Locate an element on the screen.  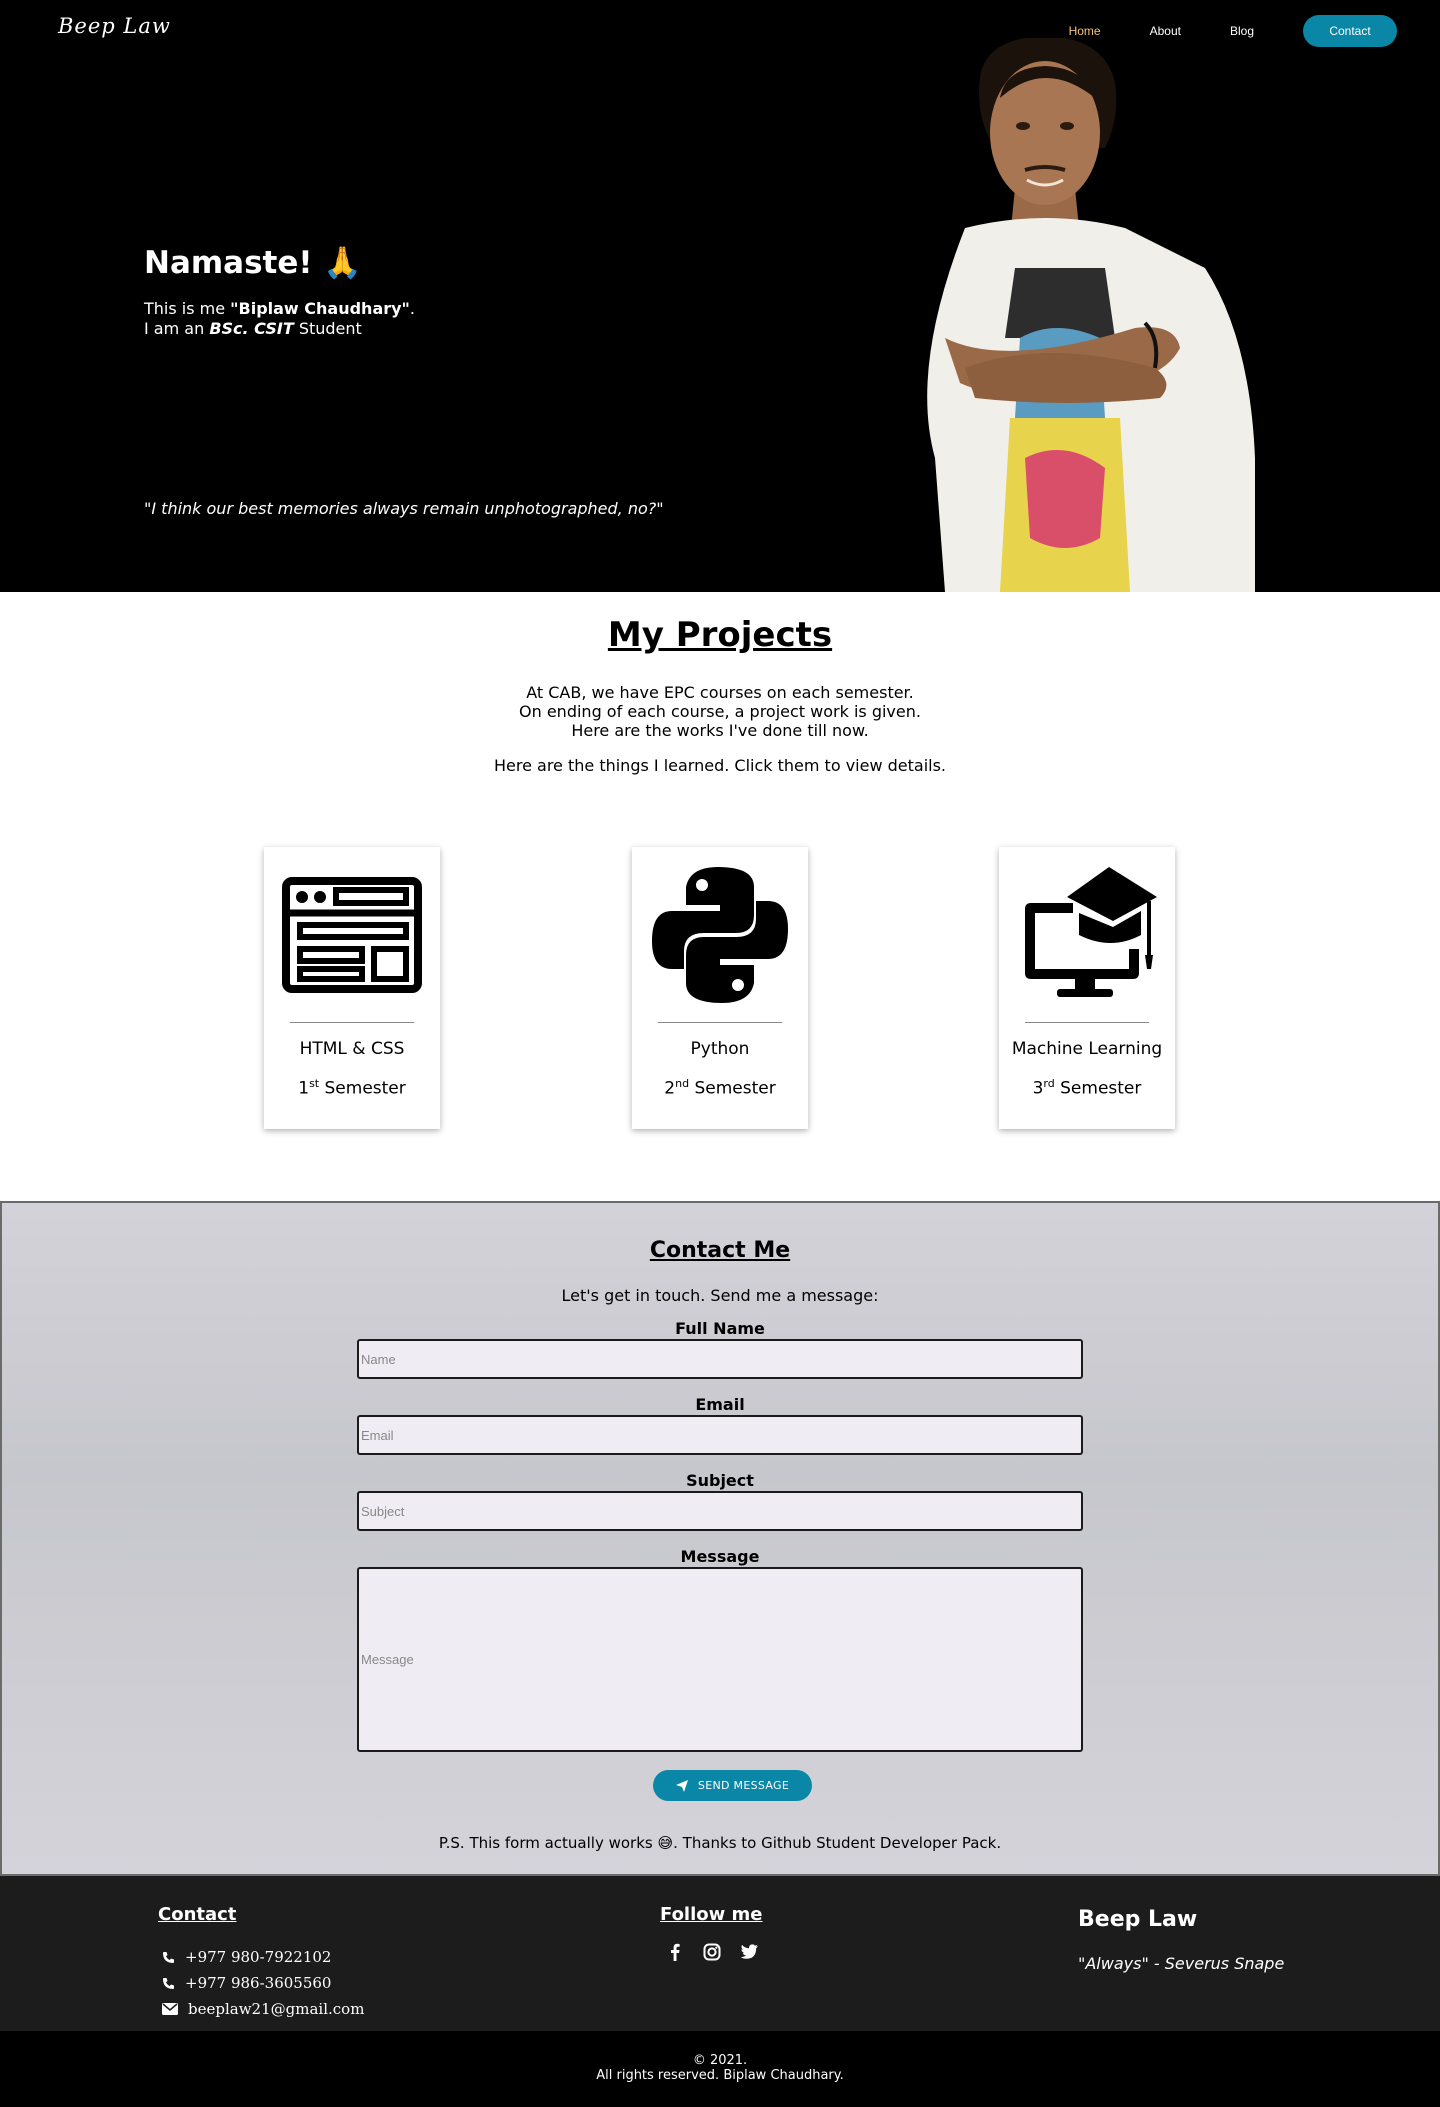
intro-line-1: This is me "Biplaw Chaudhary". is located at coordinates (279, 309).